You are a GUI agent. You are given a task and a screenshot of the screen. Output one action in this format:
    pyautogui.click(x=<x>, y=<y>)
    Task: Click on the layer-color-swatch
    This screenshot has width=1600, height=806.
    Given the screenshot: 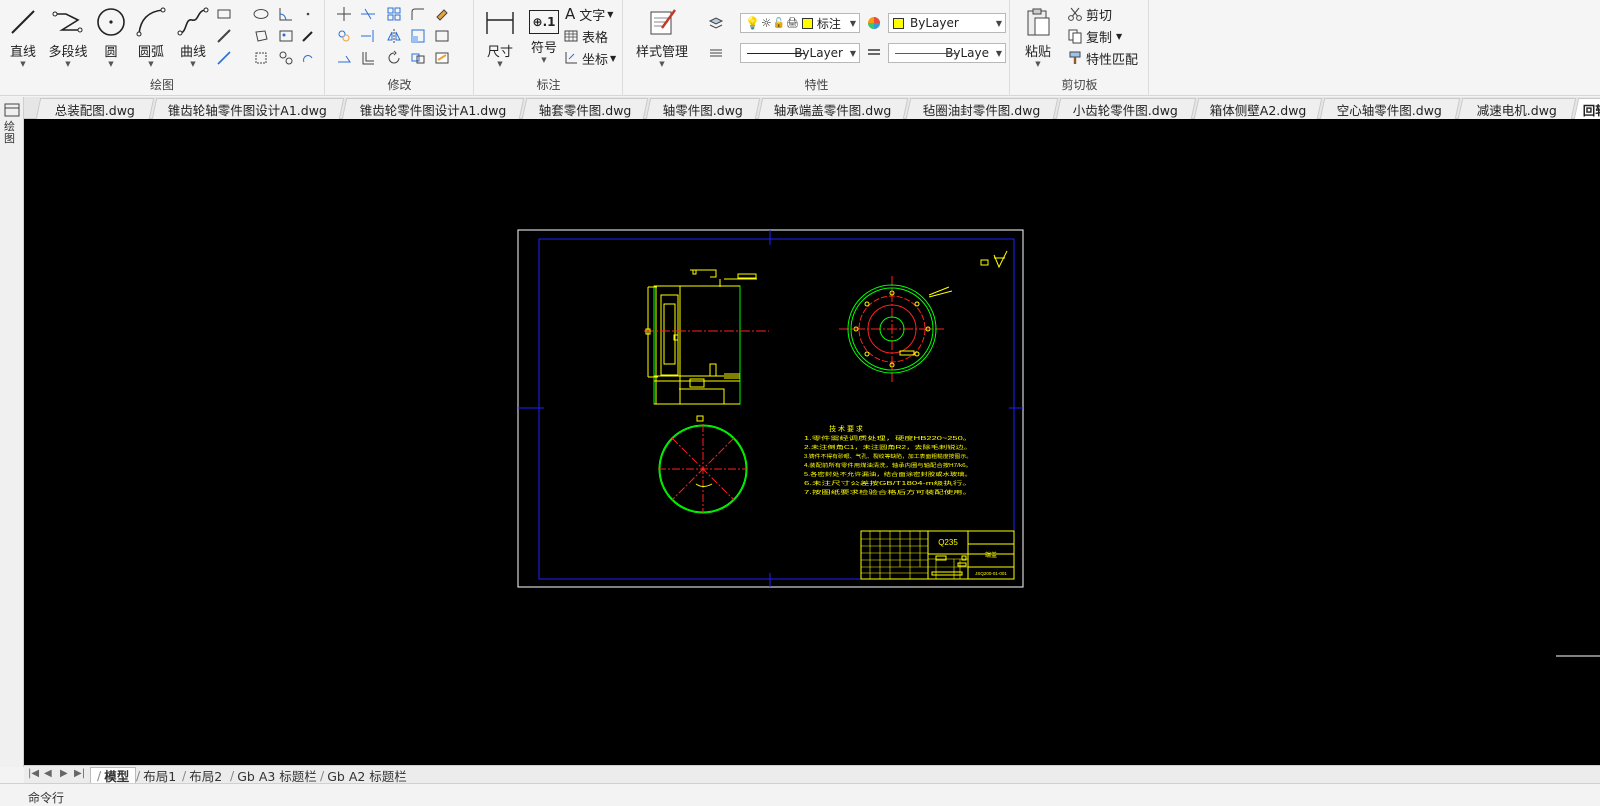 What is the action you would take?
    pyautogui.click(x=807, y=23)
    